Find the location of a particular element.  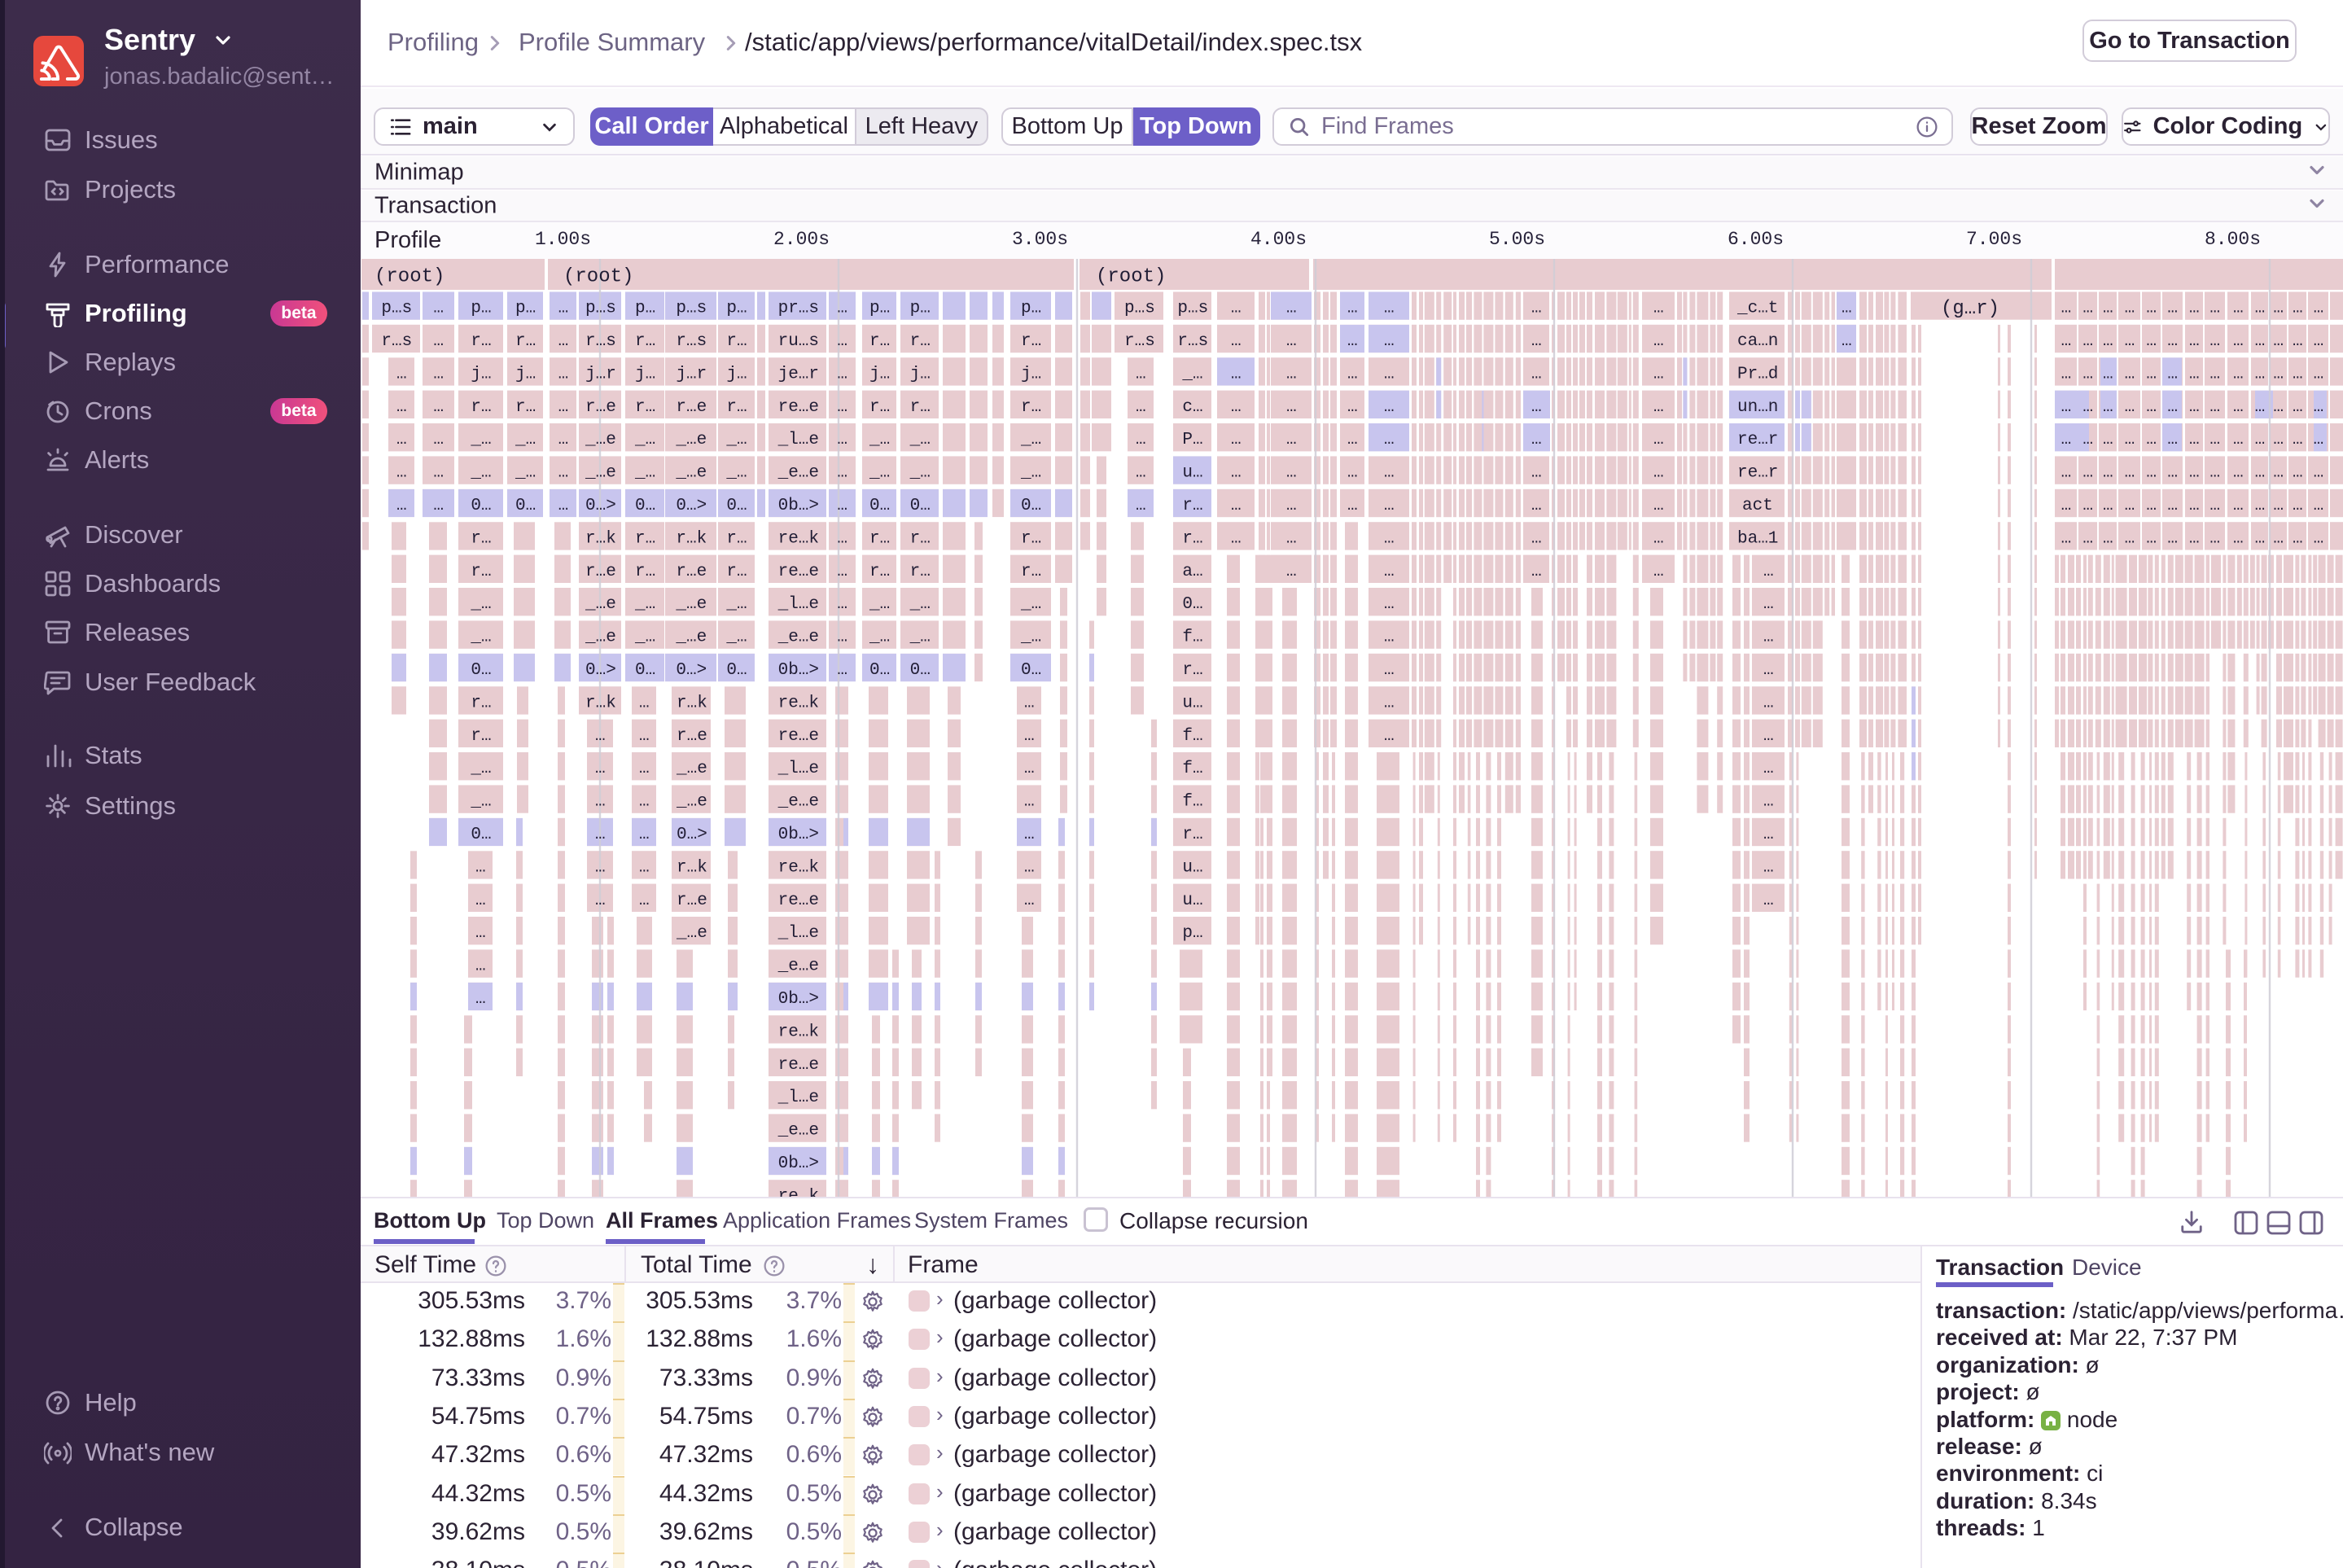

svg-text: r…k is located at coordinates (692, 538).